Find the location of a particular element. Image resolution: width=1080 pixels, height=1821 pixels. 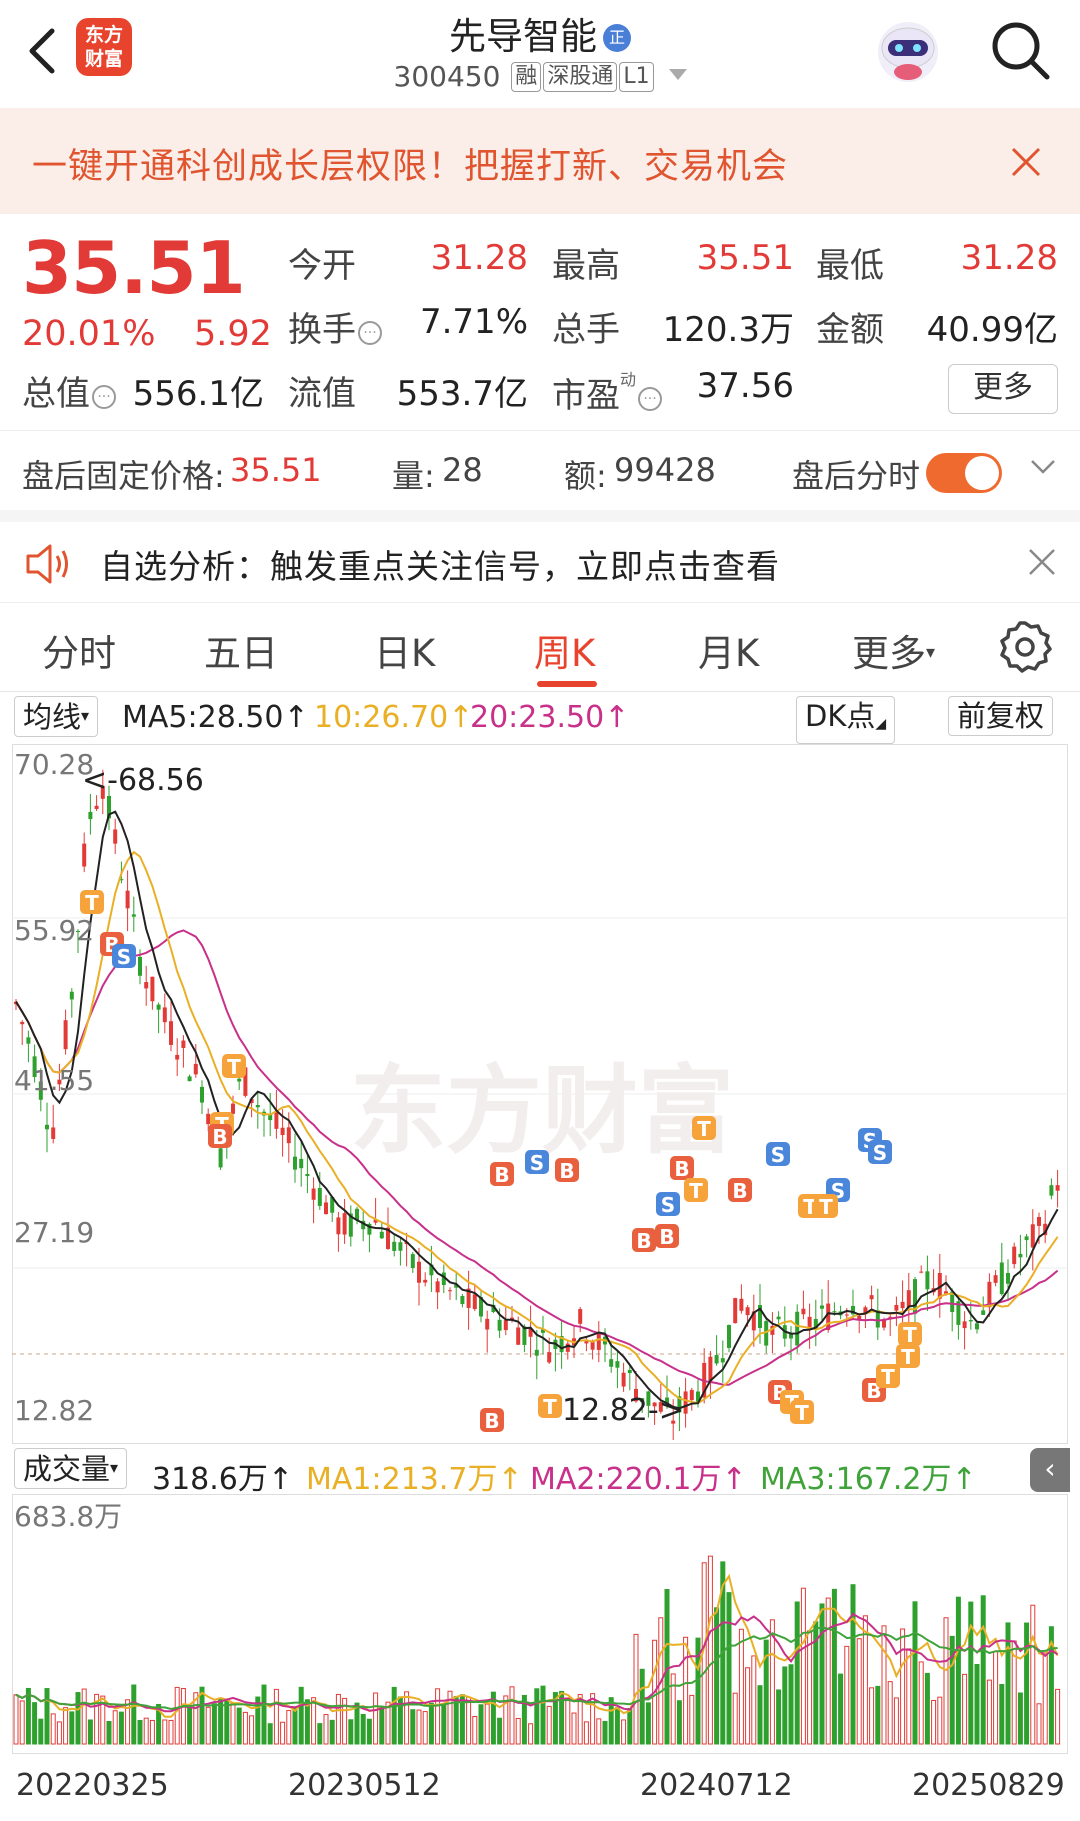

chart-tabs: 分时 五日 日K 周K 月K 更多▾ is located at coordinates (540, 647).